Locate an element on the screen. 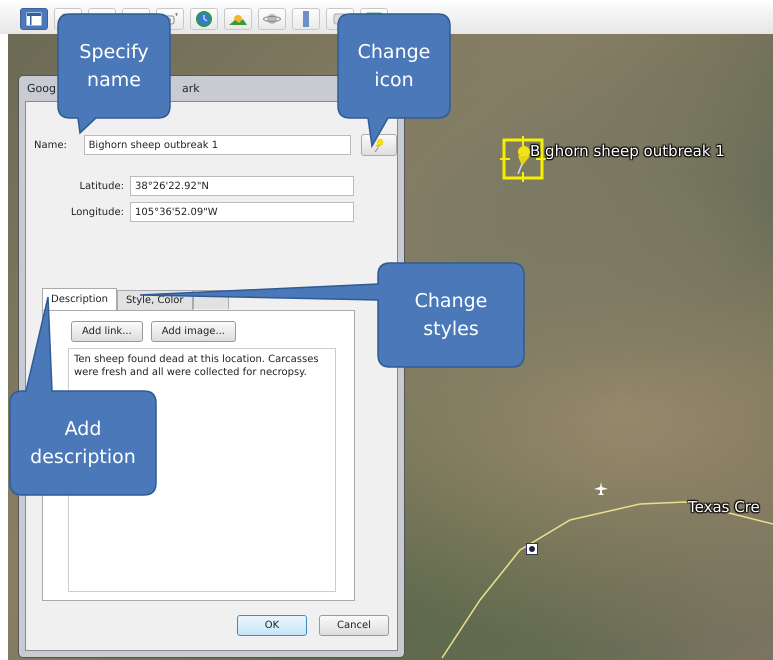  sun-landscape-icon is located at coordinates (238, 19).